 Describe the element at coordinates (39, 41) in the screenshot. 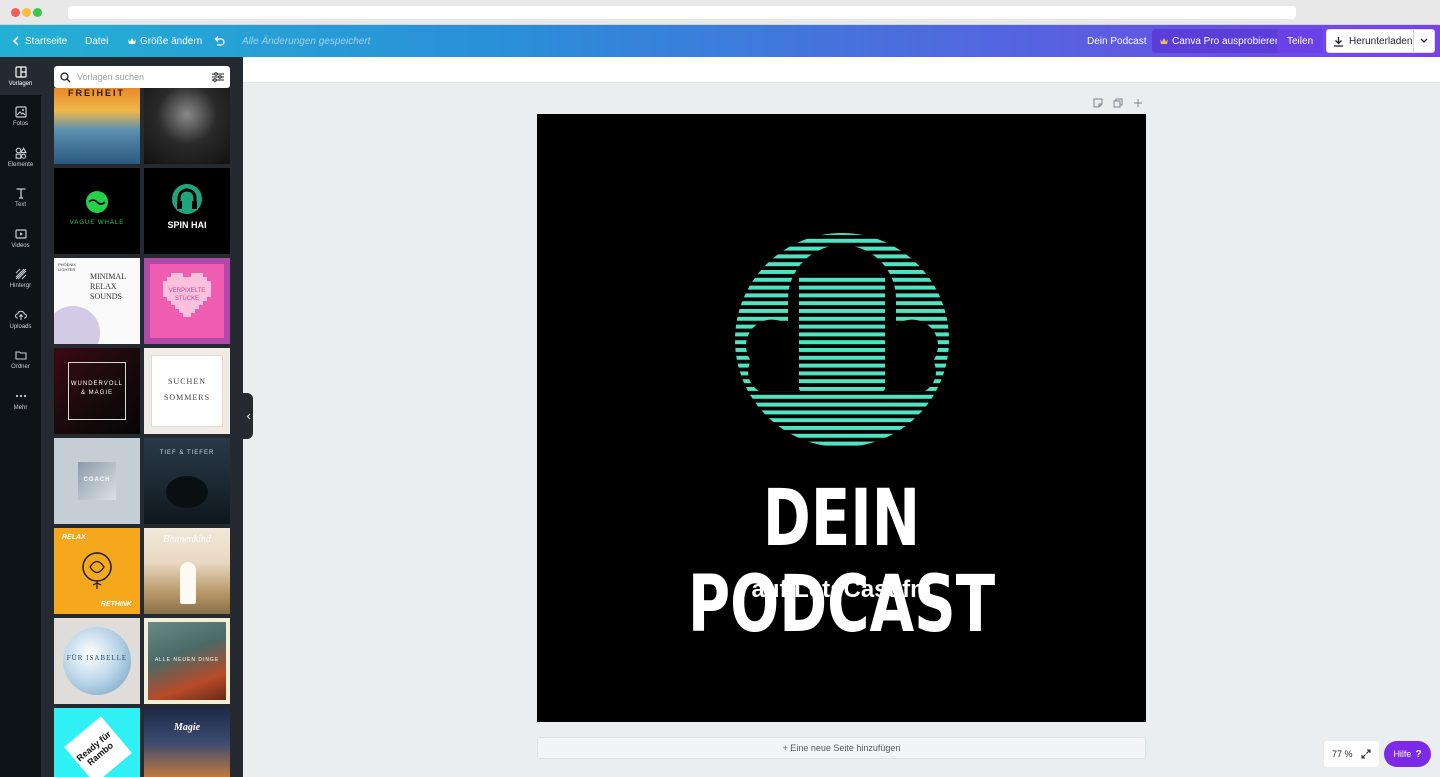

I see `home-button: Startseite` at that location.